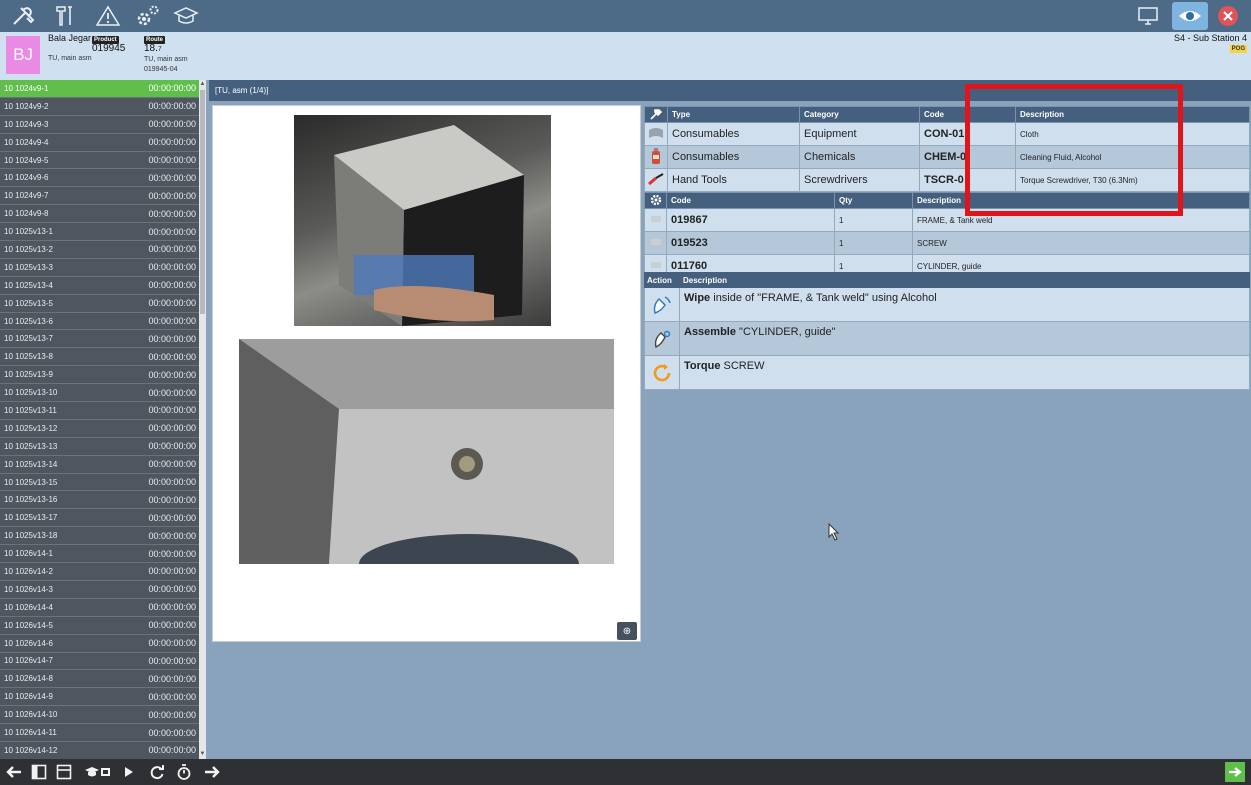  What do you see at coordinates (625, 16) in the screenshot?
I see `top-toolbar` at bounding box center [625, 16].